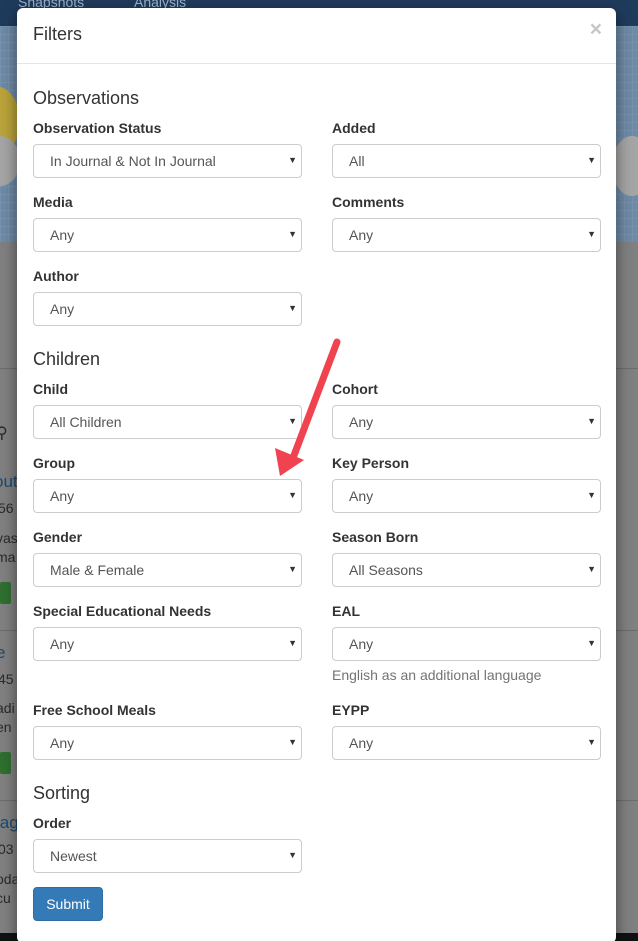 The width and height of the screenshot is (638, 941). What do you see at coordinates (466, 161) in the screenshot?
I see `added-select: All ▼` at bounding box center [466, 161].